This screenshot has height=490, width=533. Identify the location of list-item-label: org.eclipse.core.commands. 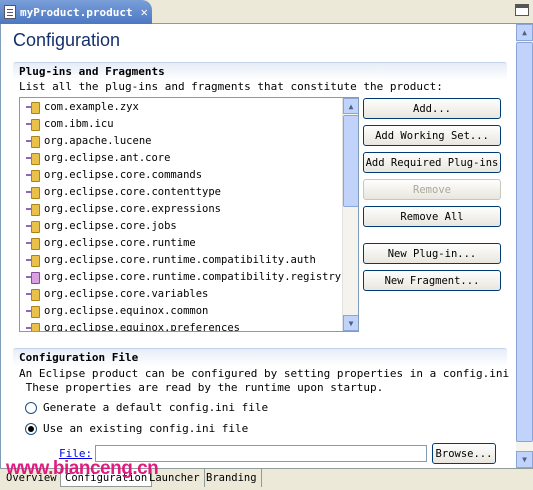
(123, 174).